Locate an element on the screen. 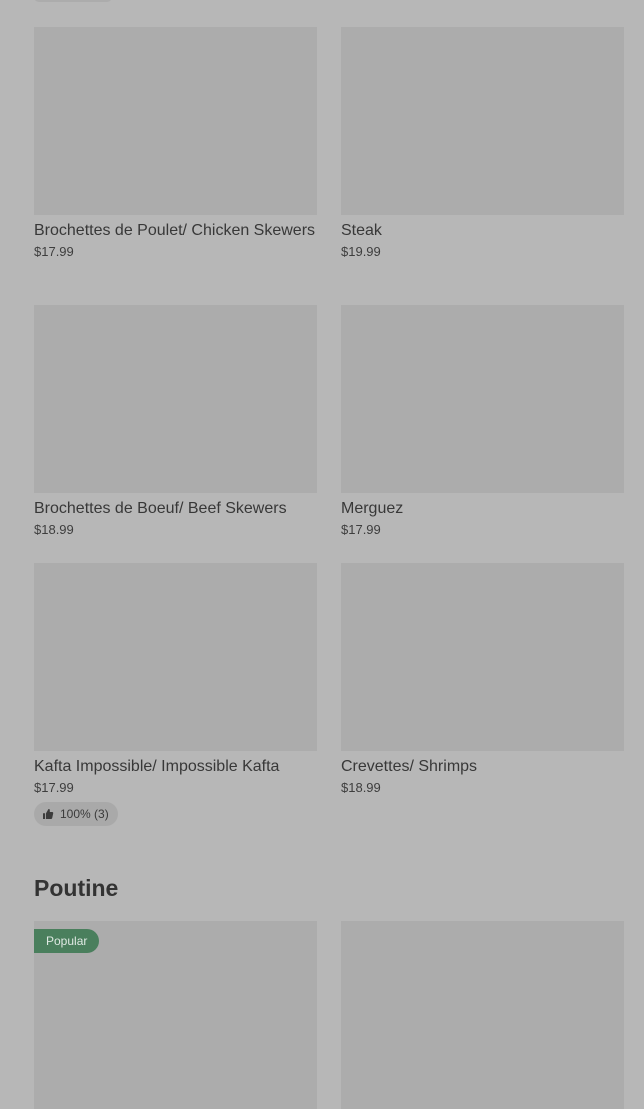  menu-item-name: Merguez is located at coordinates (482, 509).